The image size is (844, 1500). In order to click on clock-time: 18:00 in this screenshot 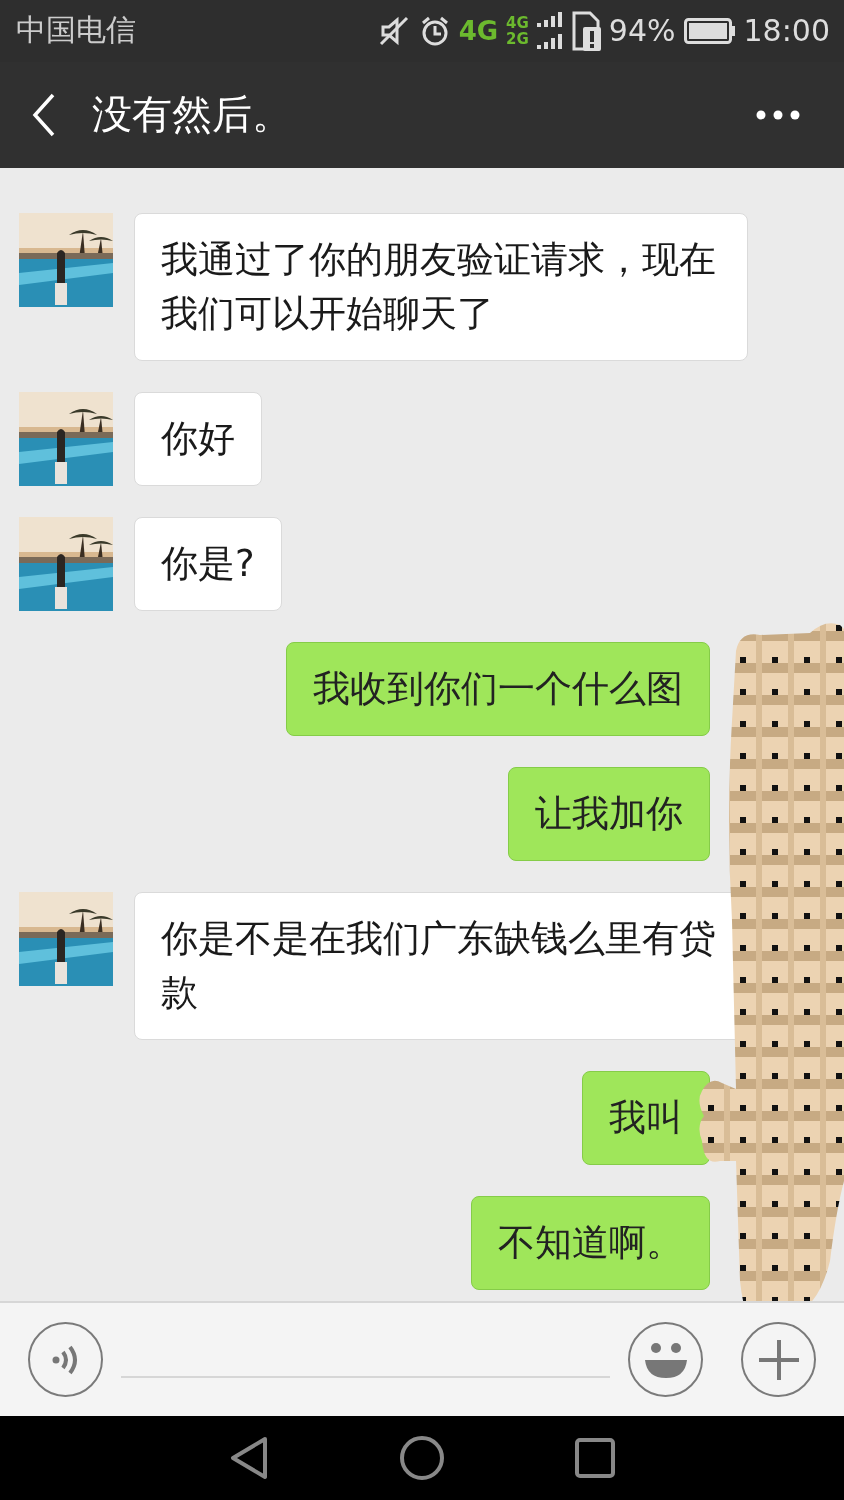, I will do `click(786, 31)`.